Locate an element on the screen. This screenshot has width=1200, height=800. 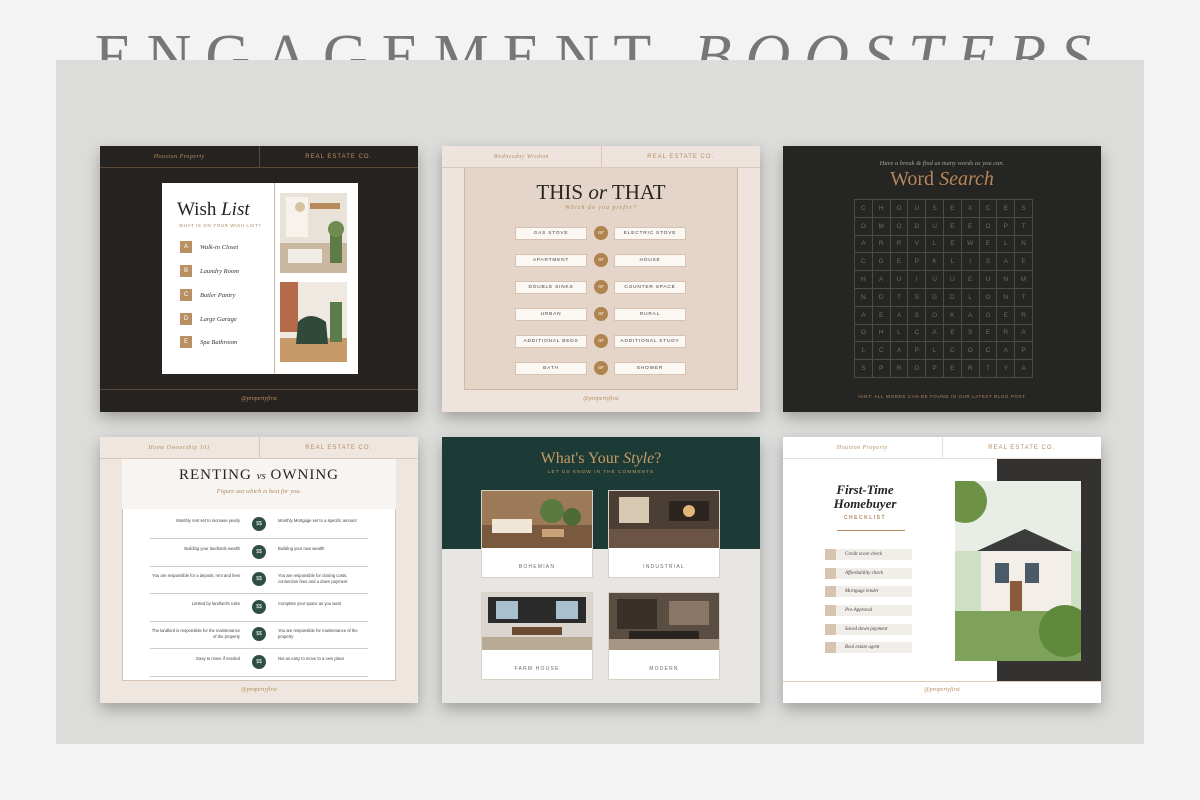
word-search-cell: I is located at coordinates (917, 280).